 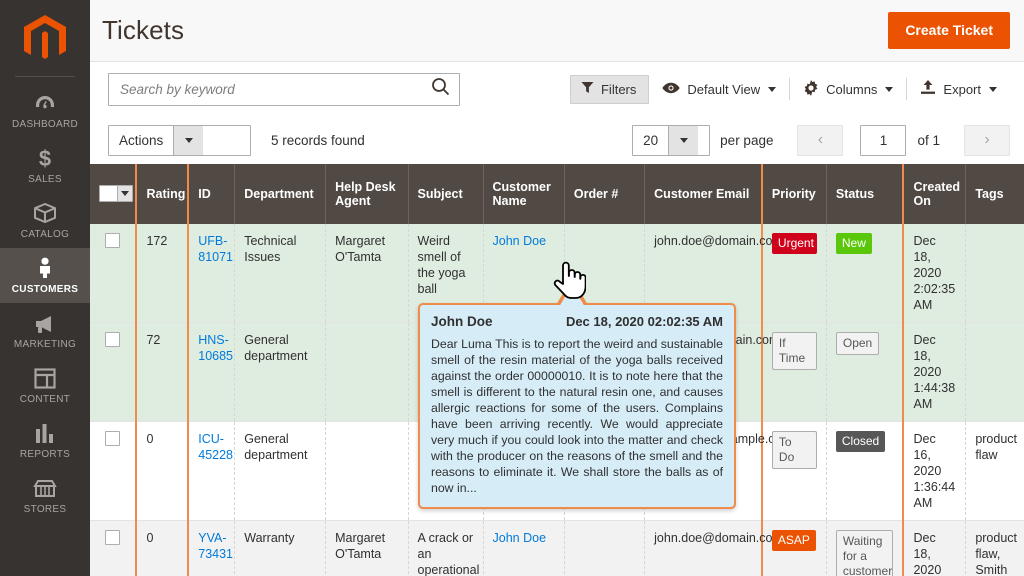 I want to click on export-upload-icon, so click(x=928, y=89).